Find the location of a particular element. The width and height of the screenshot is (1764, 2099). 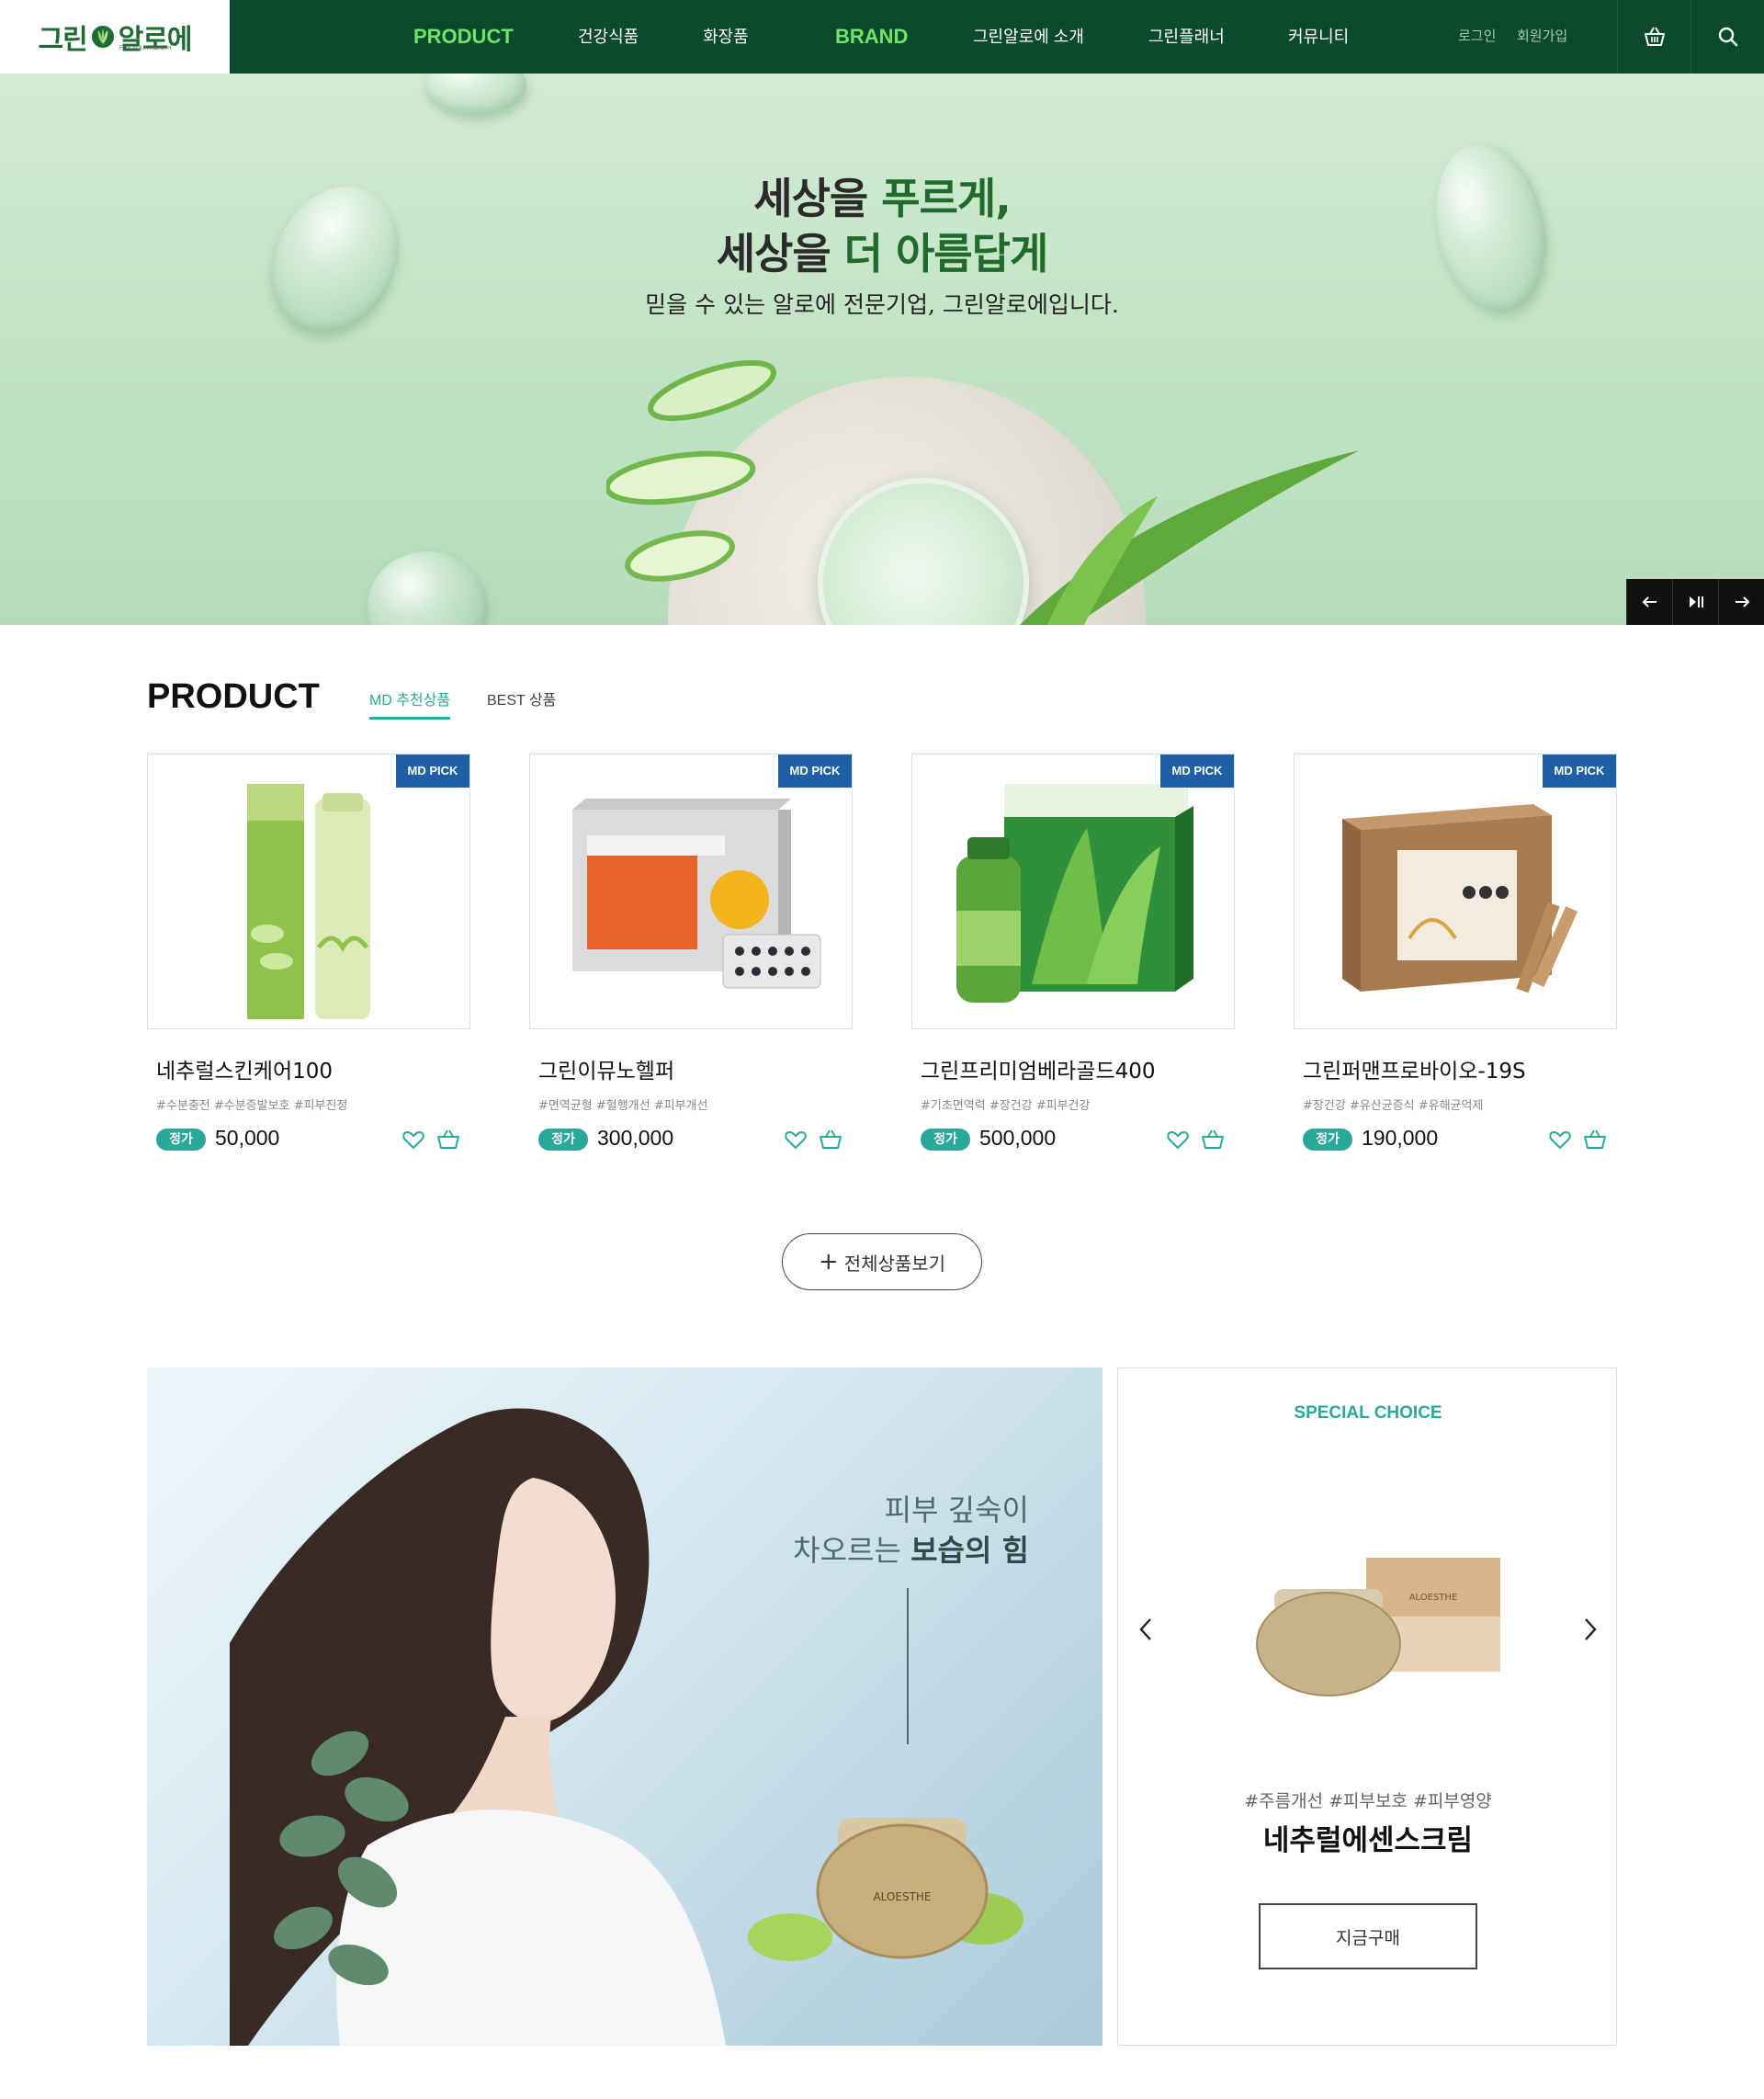

product-tags: #면역균형 #혈행개선 #피부개선 is located at coordinates (623, 1106).